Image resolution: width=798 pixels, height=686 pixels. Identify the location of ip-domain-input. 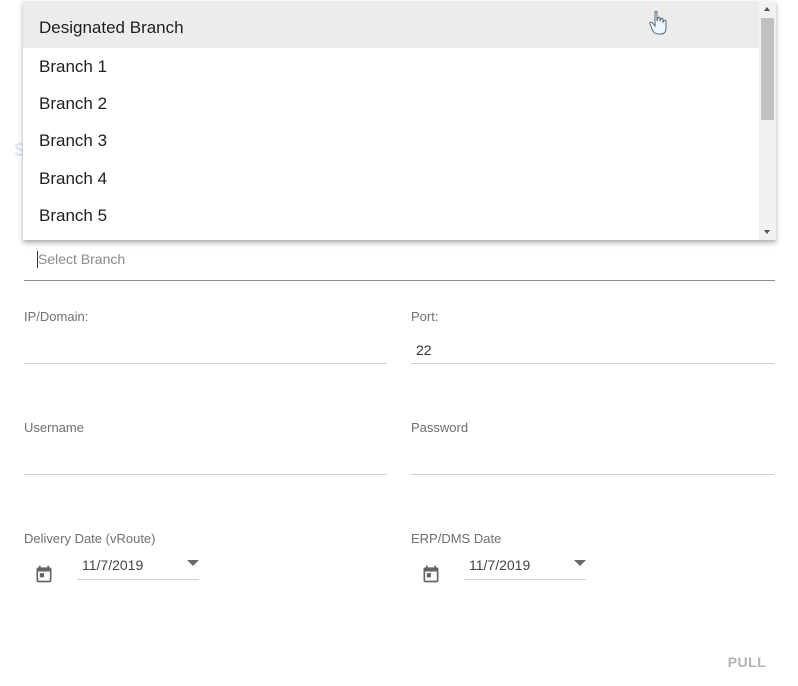
(205, 348).